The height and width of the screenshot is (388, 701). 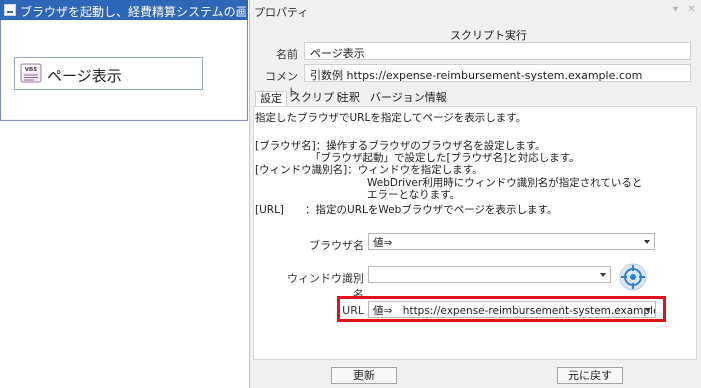 I want to click on description-line: エラーとなります。, so click(x=414, y=195).